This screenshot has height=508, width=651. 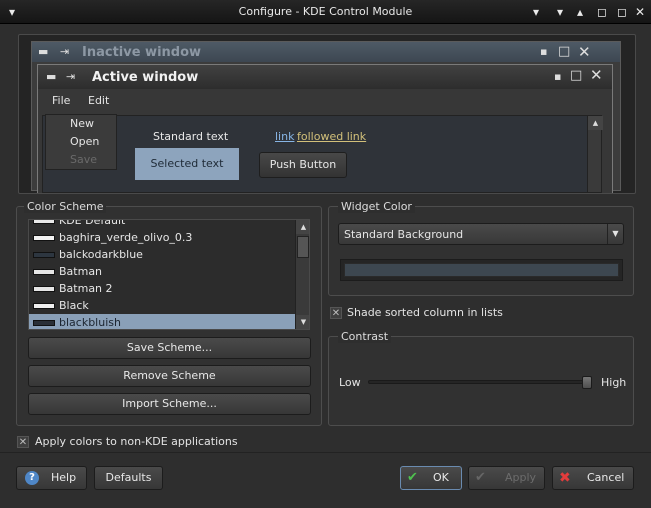 I want to click on apply-checkmark-icon: ✔, so click(x=480, y=477).